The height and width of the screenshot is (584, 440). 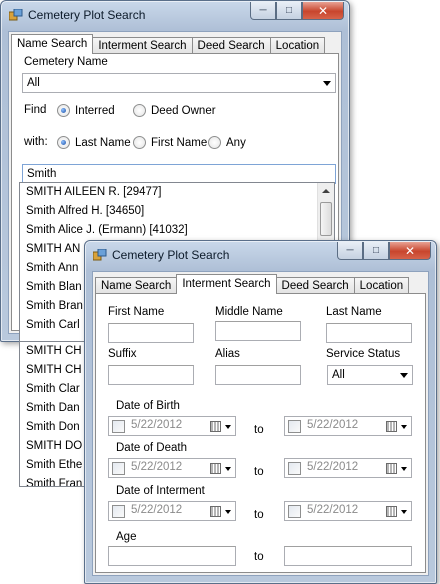 I want to click on list-item: Smith Ann, so click(x=52, y=268).